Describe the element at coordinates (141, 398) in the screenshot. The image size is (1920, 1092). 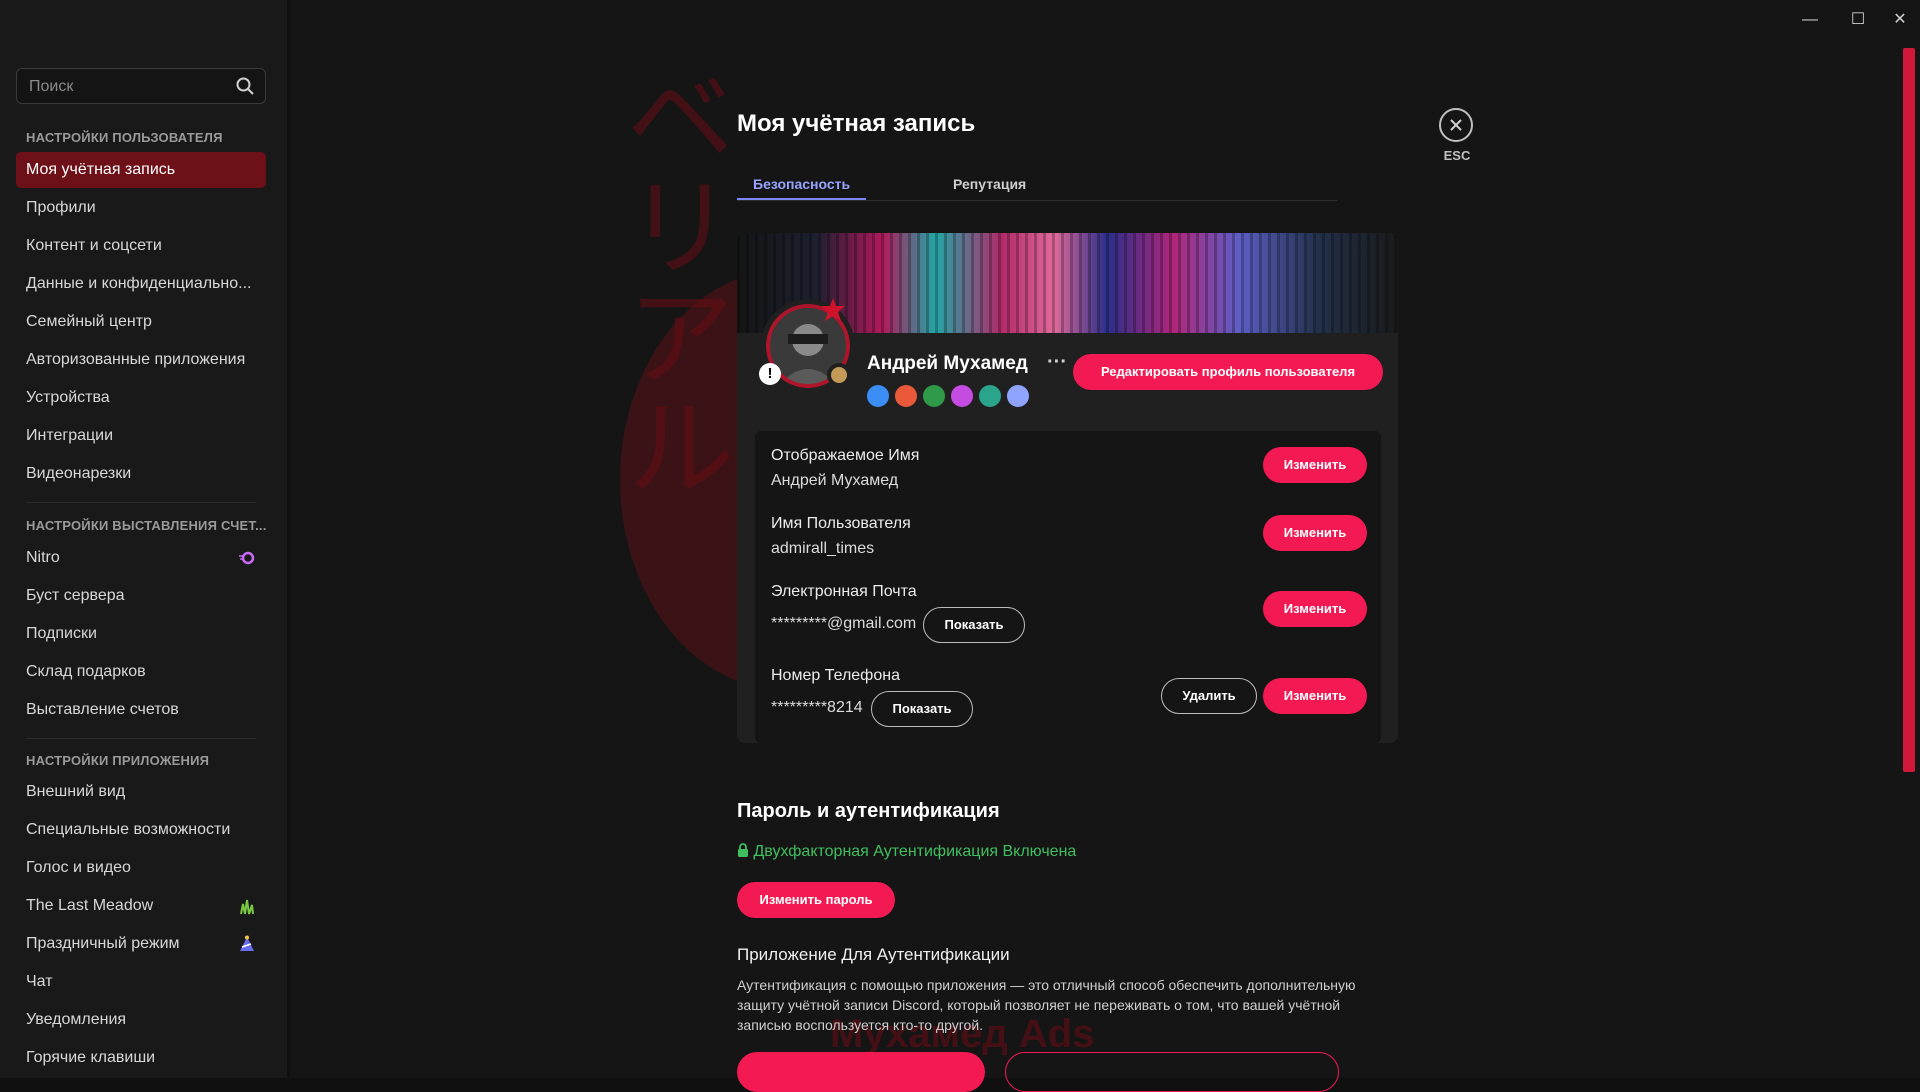
I see `sidebar-item-devices: Устройства` at that location.